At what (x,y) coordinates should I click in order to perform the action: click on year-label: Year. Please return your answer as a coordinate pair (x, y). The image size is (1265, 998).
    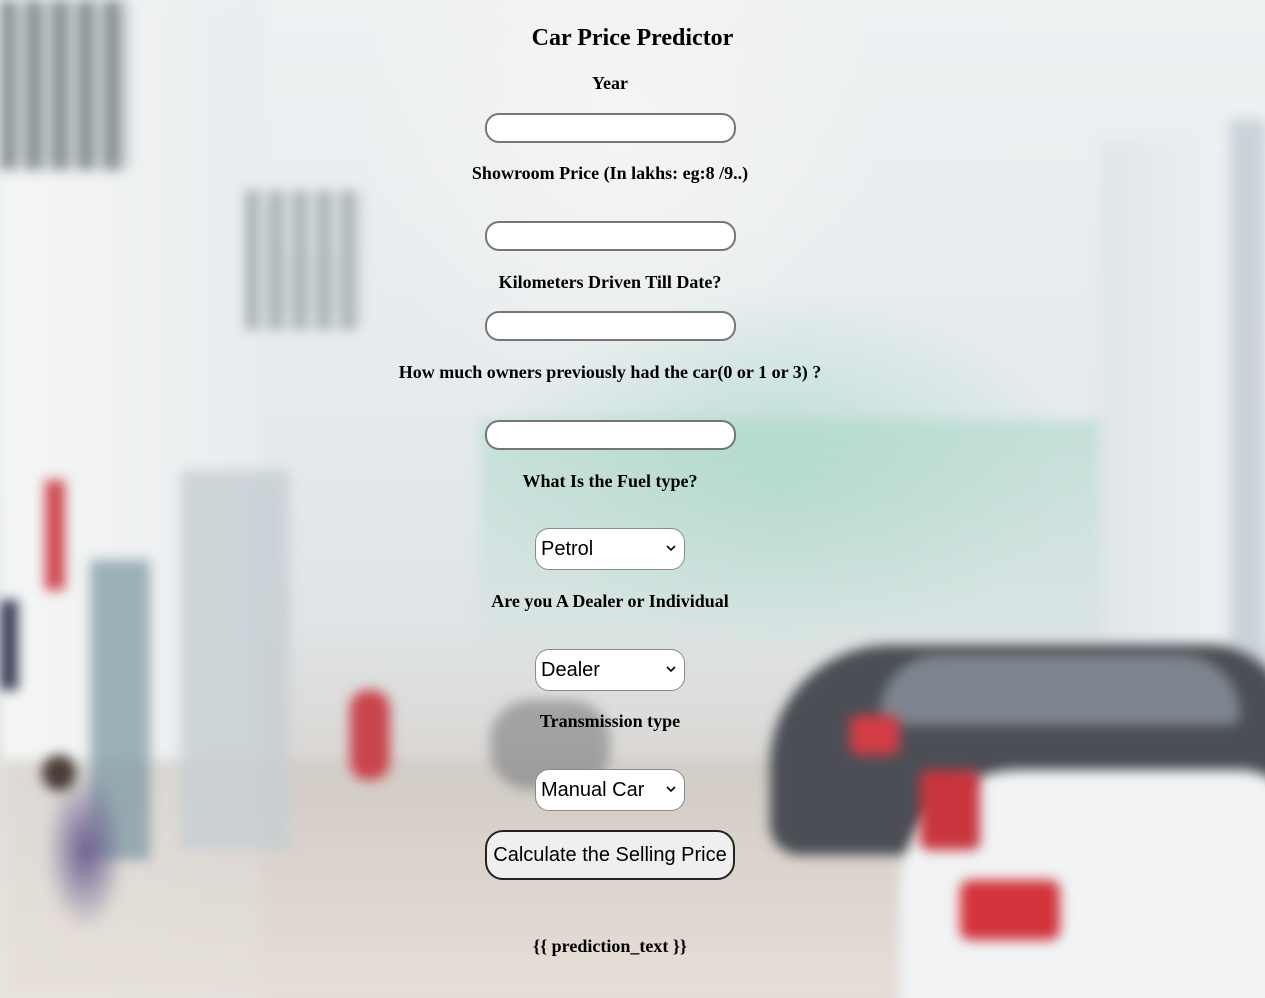
    Looking at the image, I should click on (610, 83).